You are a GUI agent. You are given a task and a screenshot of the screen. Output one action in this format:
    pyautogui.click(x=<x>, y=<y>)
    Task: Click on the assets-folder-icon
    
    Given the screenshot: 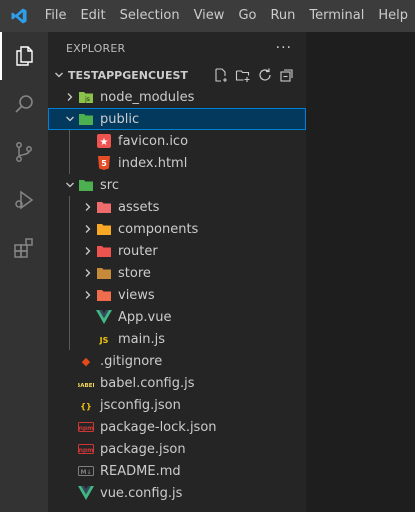 What is the action you would take?
    pyautogui.click(x=104, y=207)
    